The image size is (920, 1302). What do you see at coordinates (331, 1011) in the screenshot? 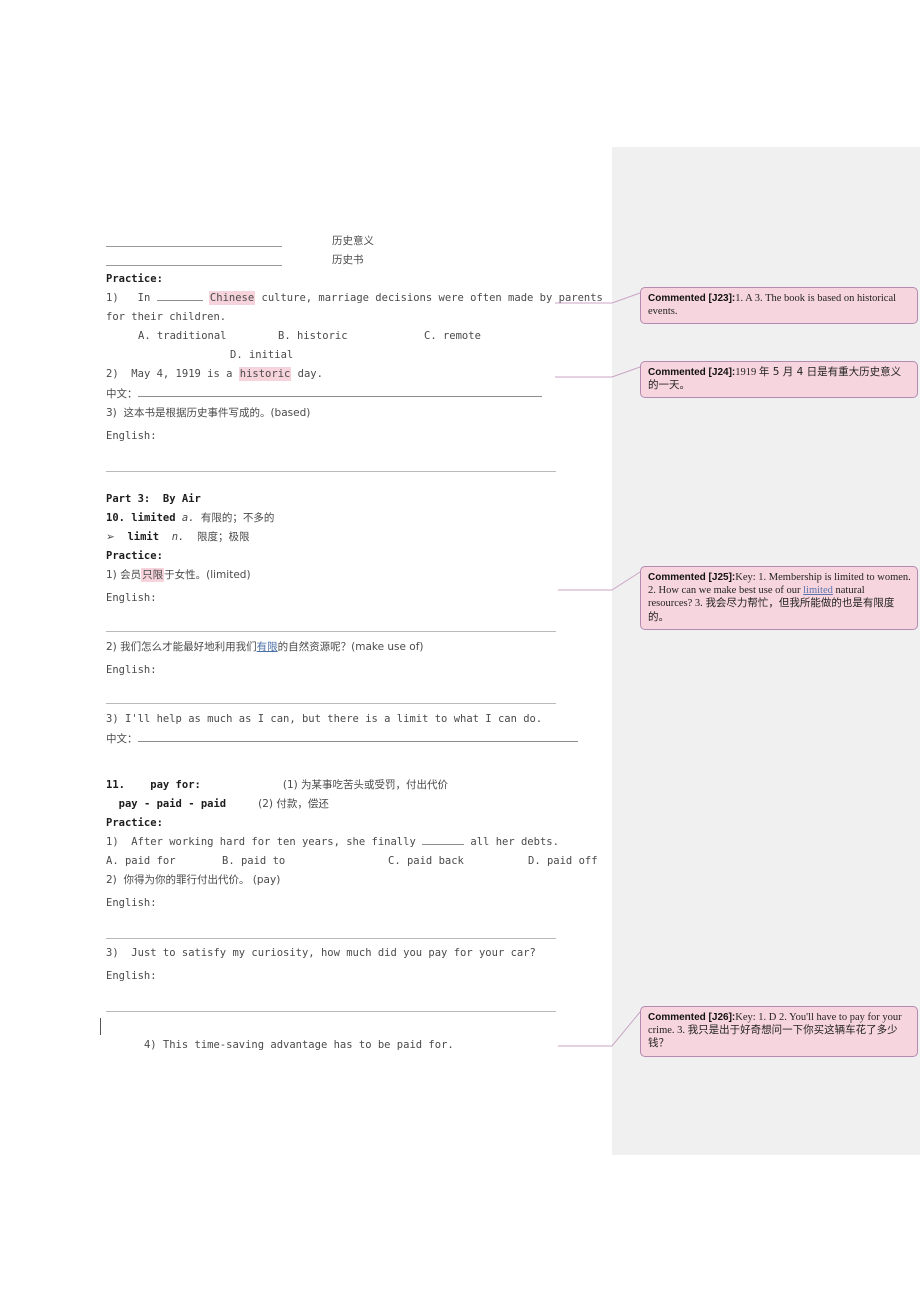
I see `p11-item3-answer-rule` at bounding box center [331, 1011].